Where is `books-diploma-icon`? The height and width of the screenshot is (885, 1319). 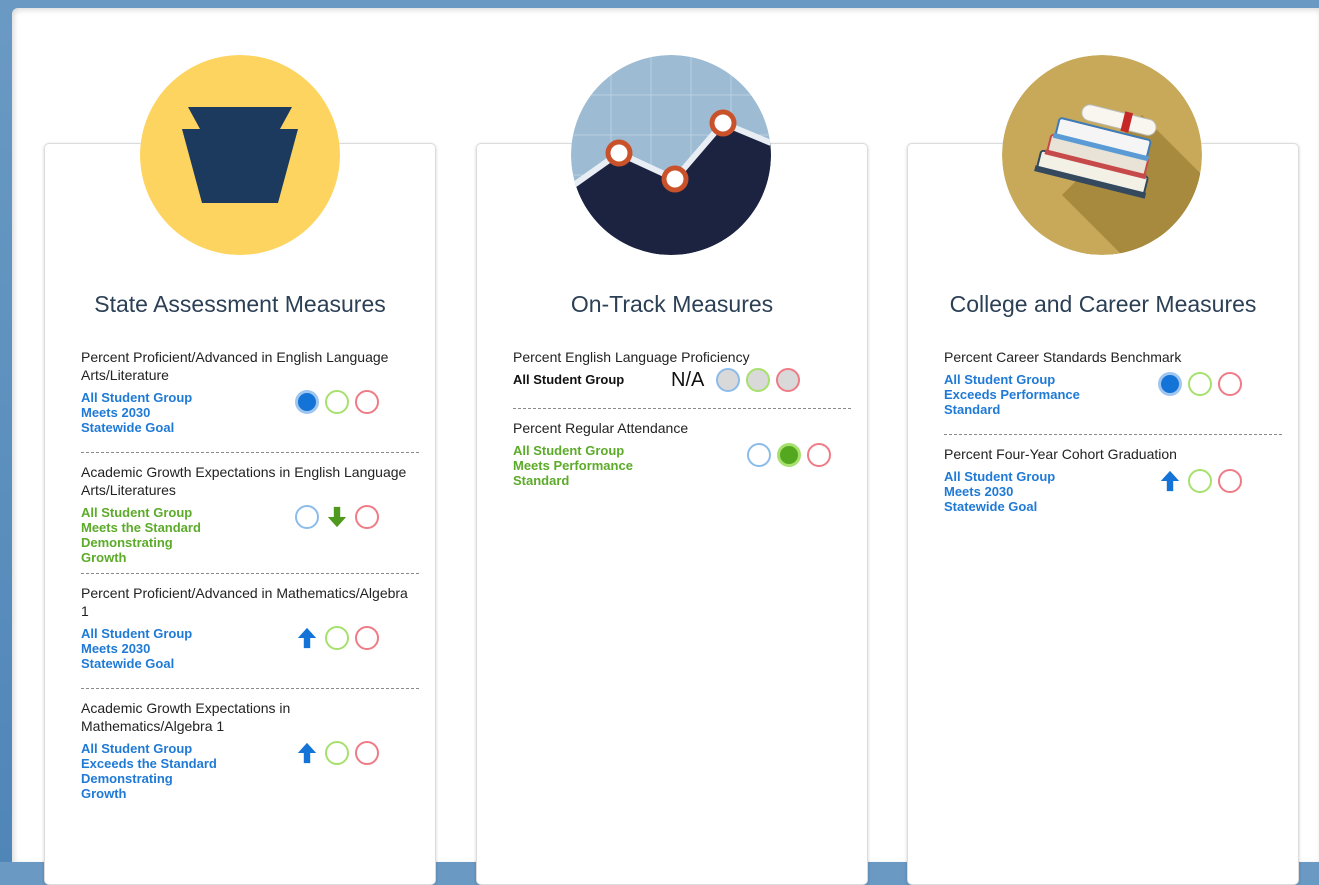 books-diploma-icon is located at coordinates (1102, 155).